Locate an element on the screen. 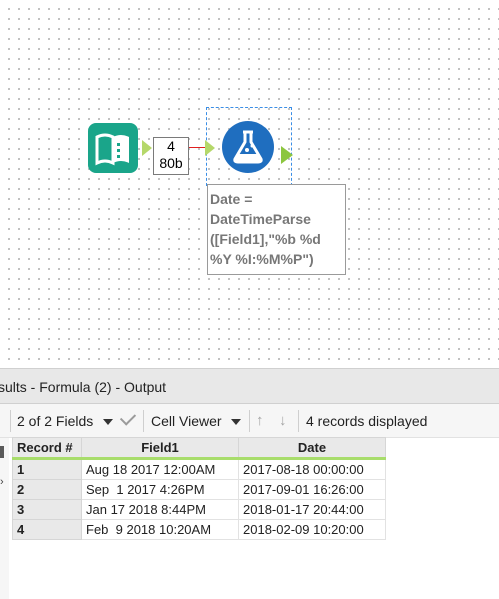 The height and width of the screenshot is (599, 499). check-icon is located at coordinates (128, 417).